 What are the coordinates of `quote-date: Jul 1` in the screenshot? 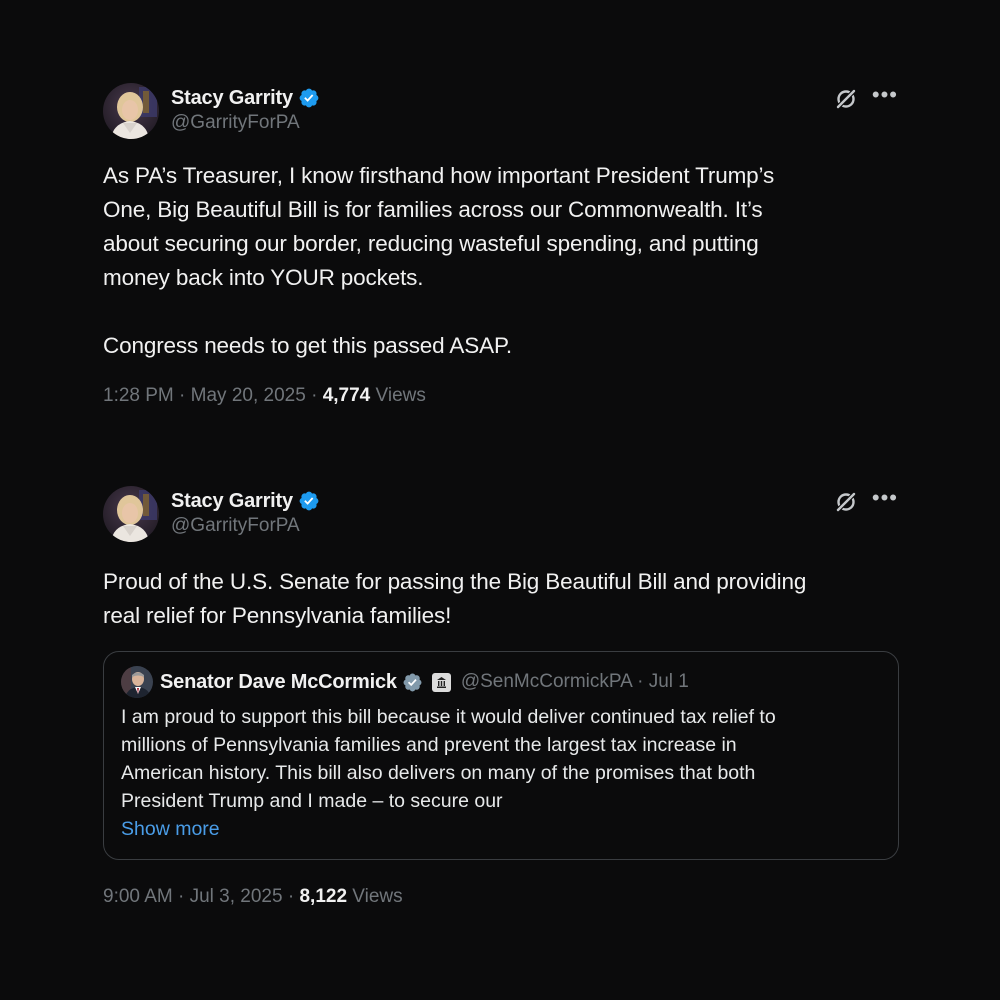 It's located at (669, 681).